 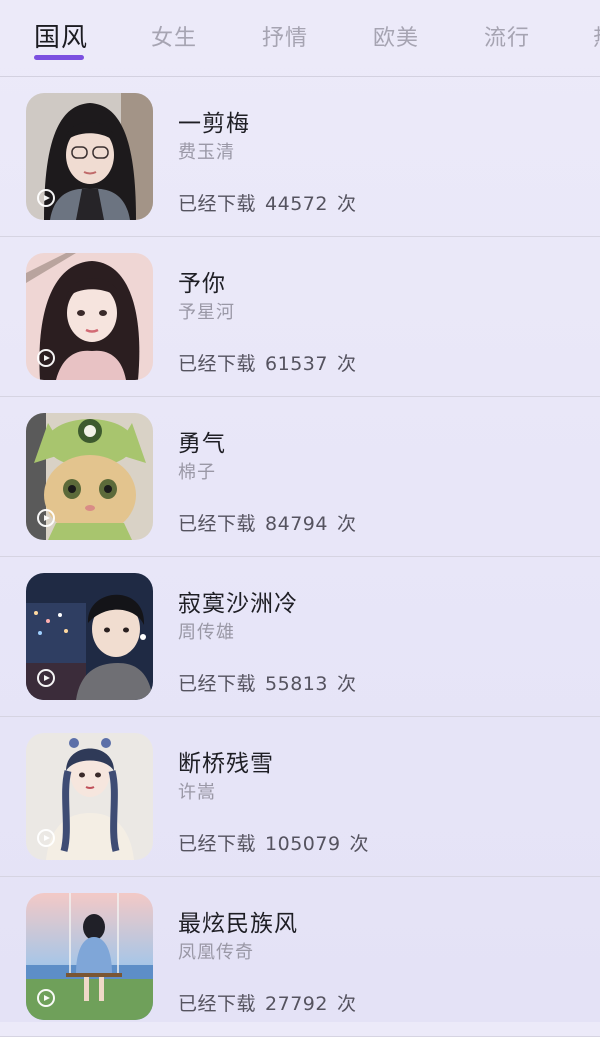 I want to click on download-number: 27792, so click(x=296, y=1004).